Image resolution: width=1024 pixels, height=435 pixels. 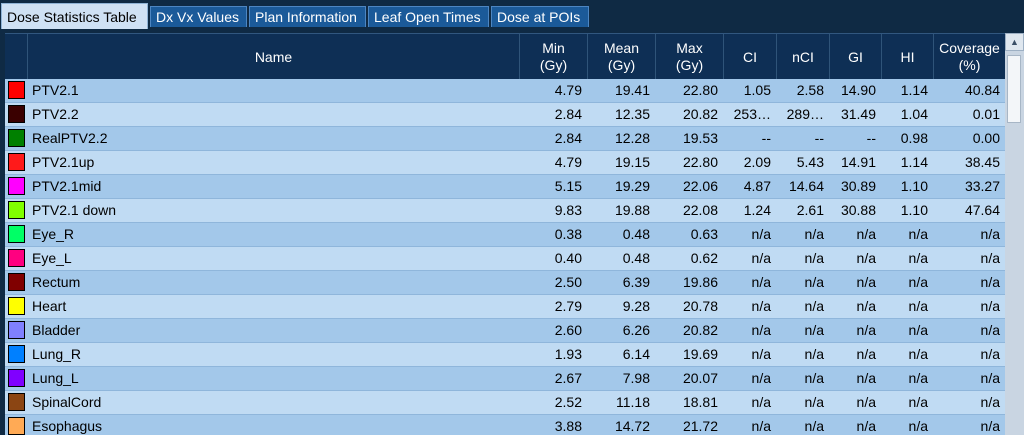 What do you see at coordinates (806, 186) in the screenshot?
I see `nci-cell: 14.64` at bounding box center [806, 186].